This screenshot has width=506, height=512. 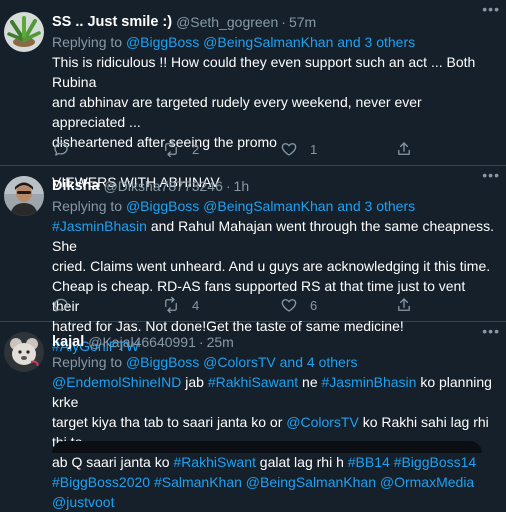 What do you see at coordinates (194, 382) in the screenshot?
I see `text-segment: jab` at bounding box center [194, 382].